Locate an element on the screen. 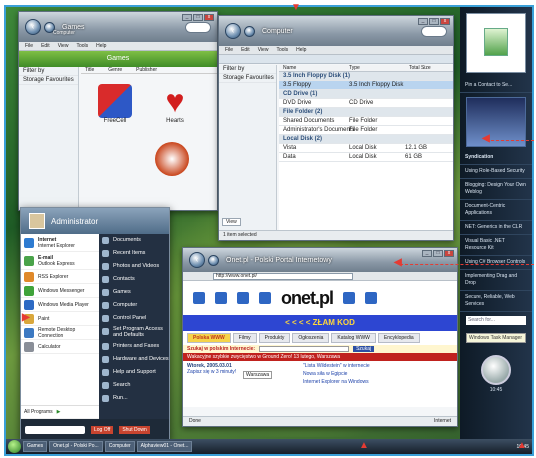 Image resolution: width=536 pixels, height=458 pixels. hearts-item: ♥ Hearts is located at coordinates (175, 104).